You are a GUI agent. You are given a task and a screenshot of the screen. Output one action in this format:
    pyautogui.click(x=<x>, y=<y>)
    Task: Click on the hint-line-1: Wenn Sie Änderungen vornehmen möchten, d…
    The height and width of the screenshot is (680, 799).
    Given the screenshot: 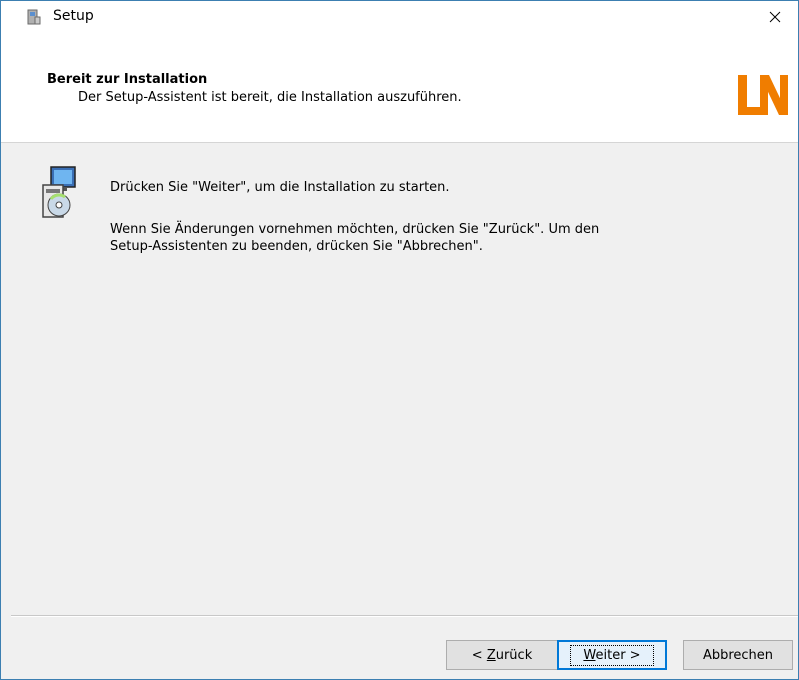 What is the action you would take?
    pyautogui.click(x=355, y=229)
    